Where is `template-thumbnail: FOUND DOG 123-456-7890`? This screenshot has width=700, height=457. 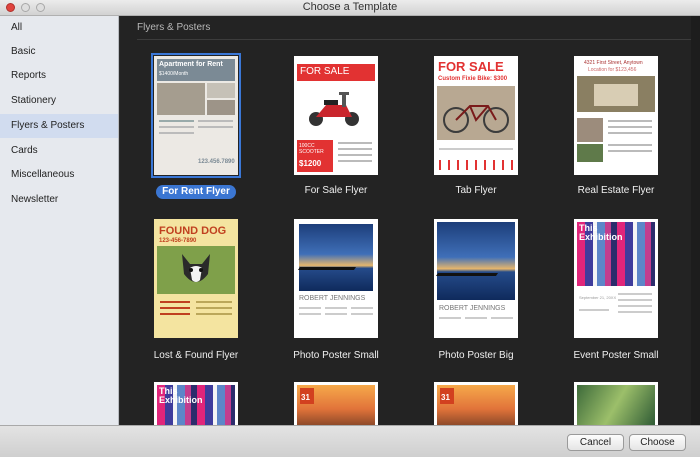
template-thumbnail: FOUND DOG 123-456-7890 is located at coordinates (196, 278).